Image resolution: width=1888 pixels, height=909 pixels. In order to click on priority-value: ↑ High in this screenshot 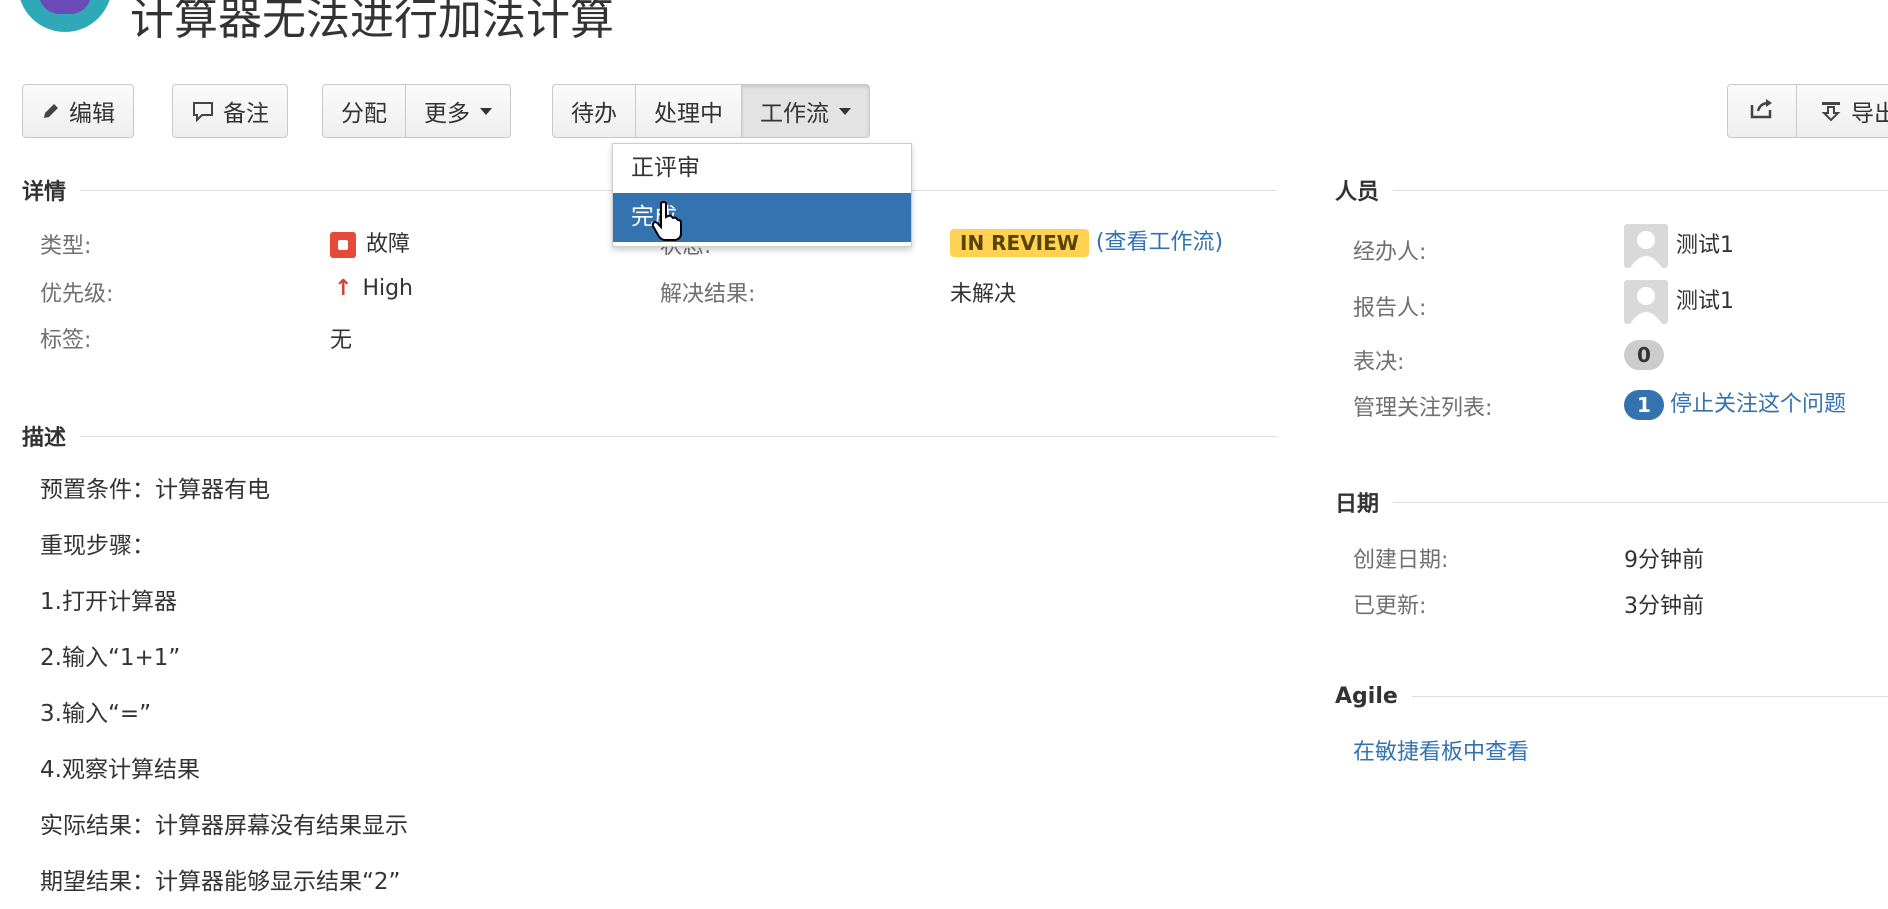, I will do `click(373, 288)`.